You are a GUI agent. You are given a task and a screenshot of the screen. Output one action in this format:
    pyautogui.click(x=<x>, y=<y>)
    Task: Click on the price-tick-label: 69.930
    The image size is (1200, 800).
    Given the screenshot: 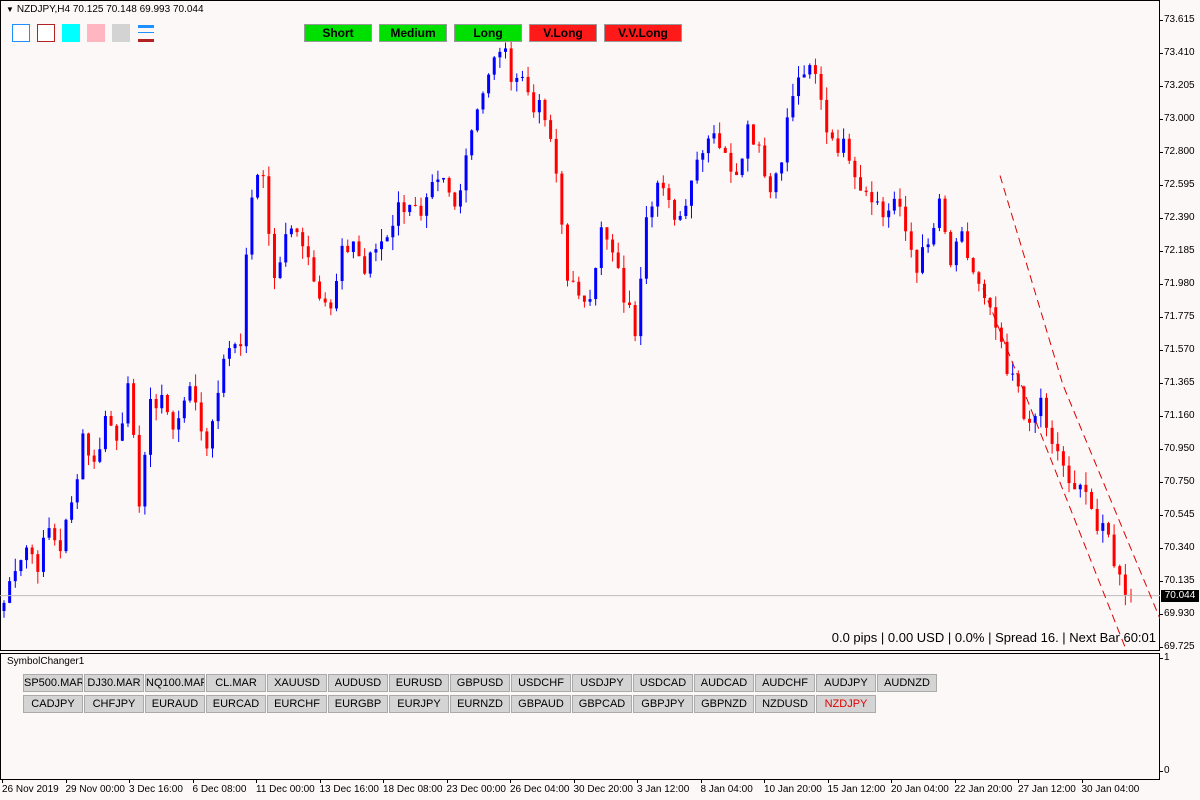 What is the action you would take?
    pyautogui.click(x=1179, y=613)
    